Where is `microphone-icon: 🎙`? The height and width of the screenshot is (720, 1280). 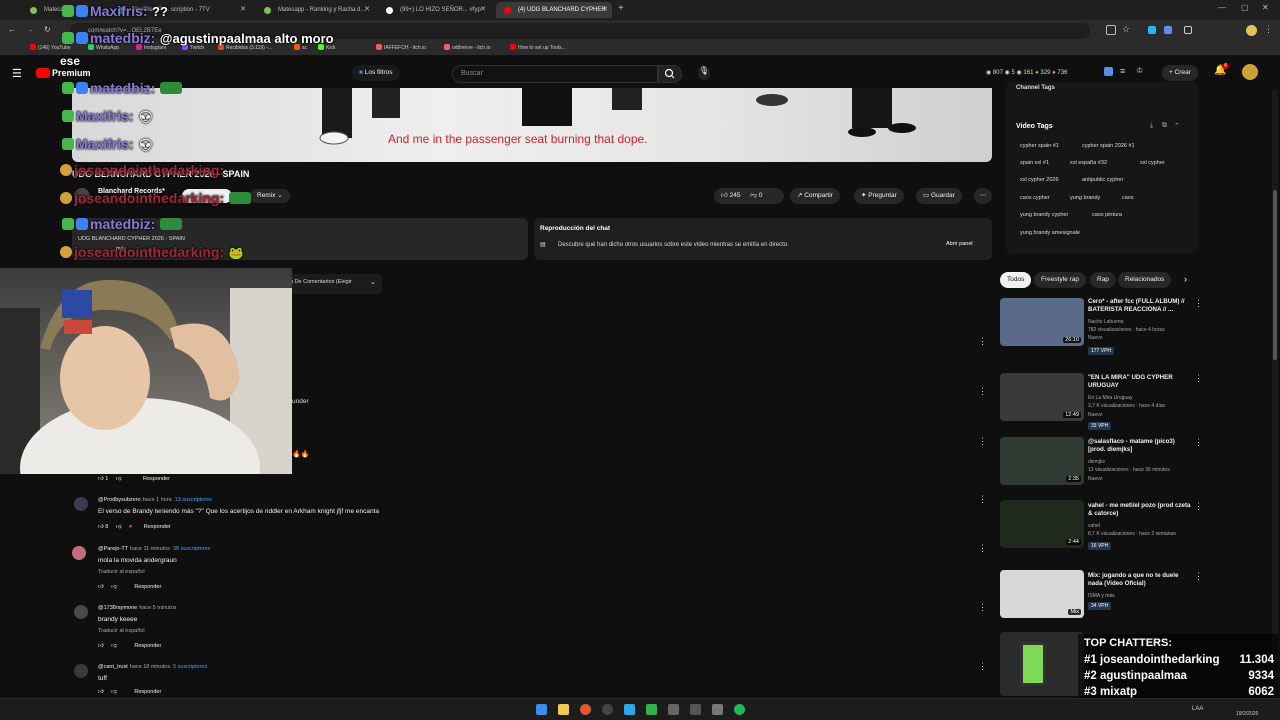
microphone-icon: 🎙 is located at coordinates (704, 73).